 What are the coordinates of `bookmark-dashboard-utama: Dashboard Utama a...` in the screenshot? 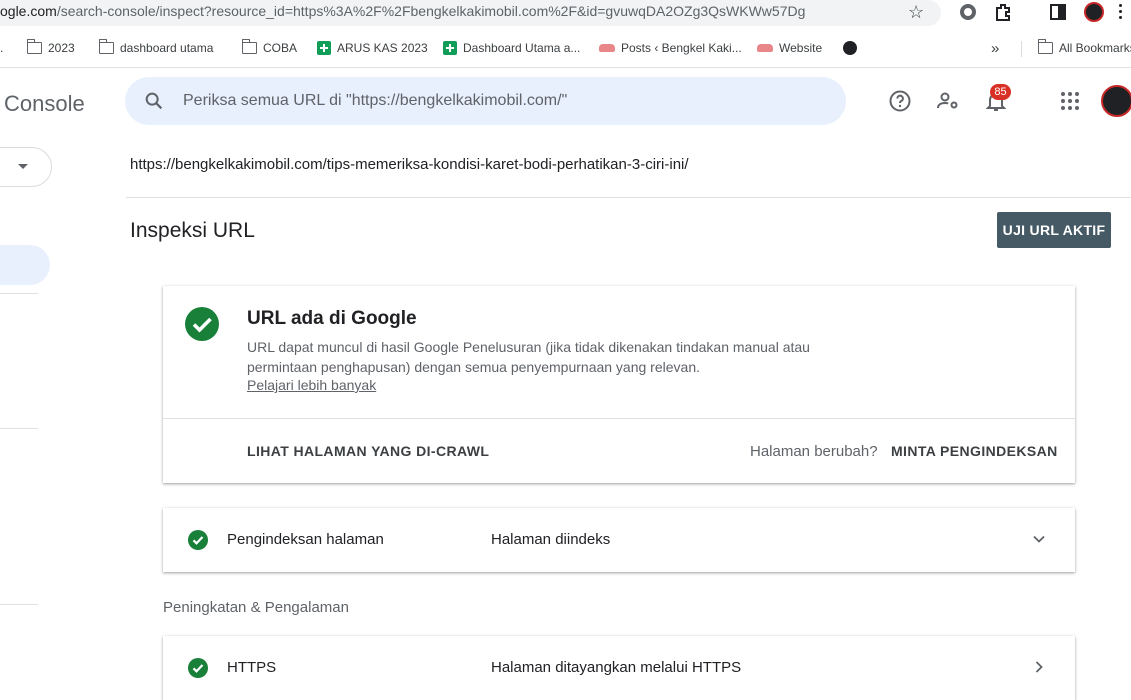 It's located at (511, 48).